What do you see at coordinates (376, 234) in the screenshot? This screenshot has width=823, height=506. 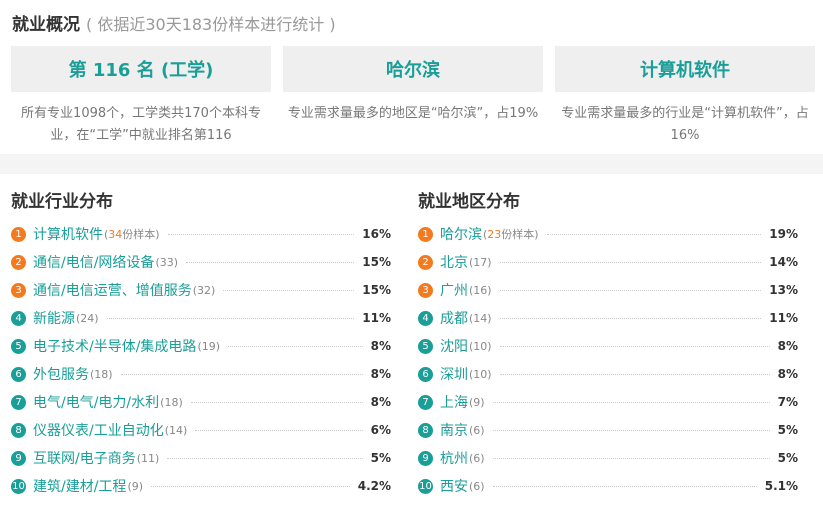 I see `percentage-value: 16%` at bounding box center [376, 234].